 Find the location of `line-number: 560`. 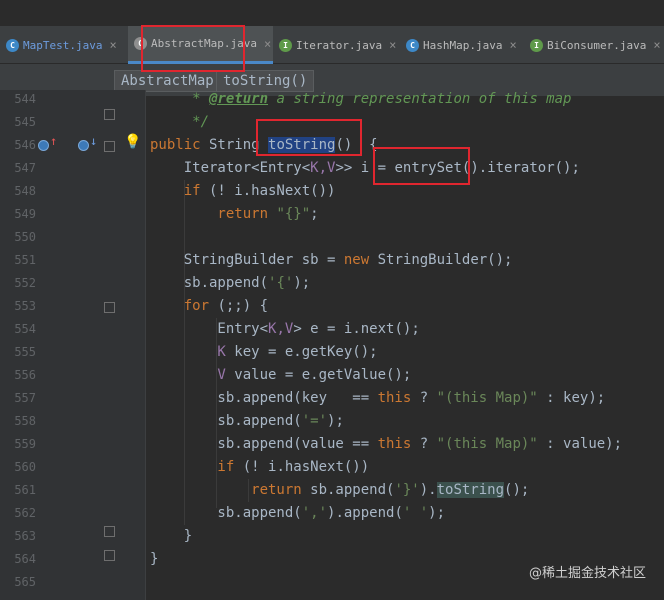

line-number: 560 is located at coordinates (25, 467).